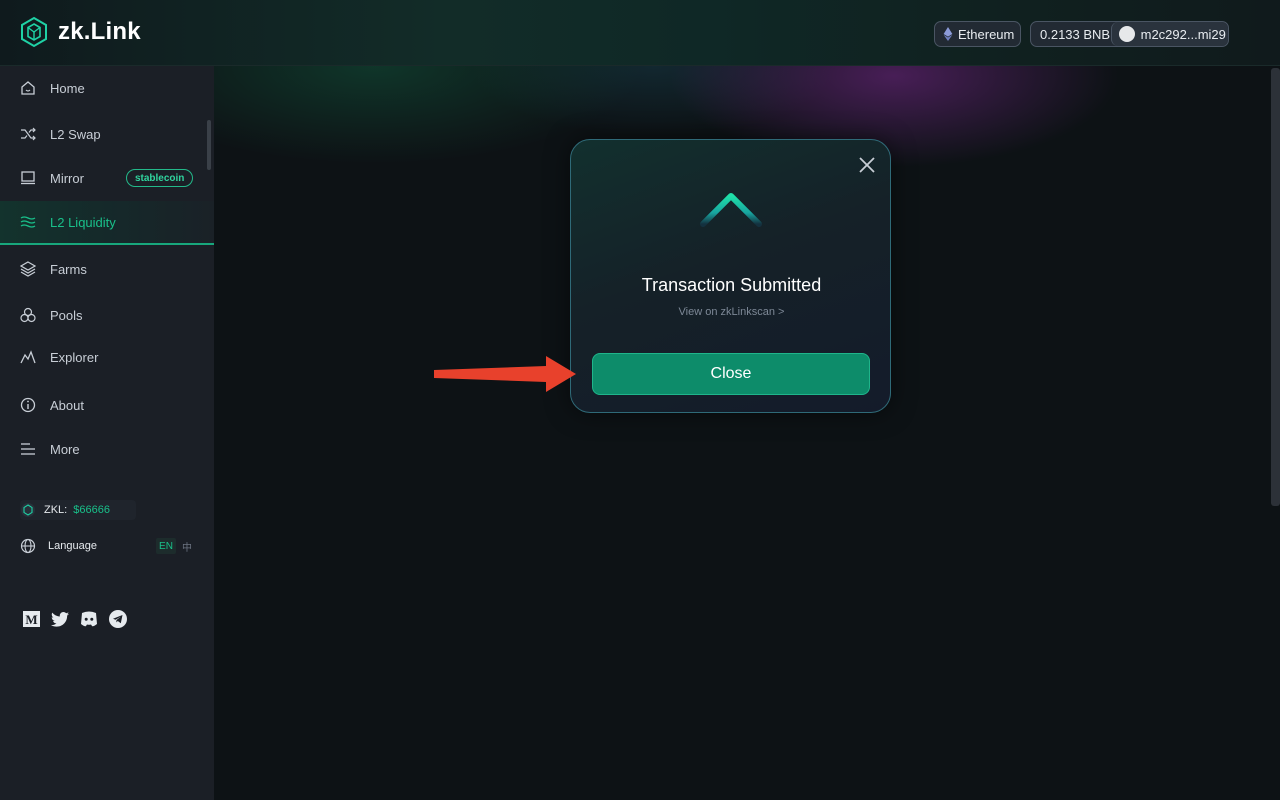 This screenshot has height=800, width=1280. What do you see at coordinates (1075, 34) in the screenshot?
I see `wallet-balance: 0.2133 BNB` at bounding box center [1075, 34].